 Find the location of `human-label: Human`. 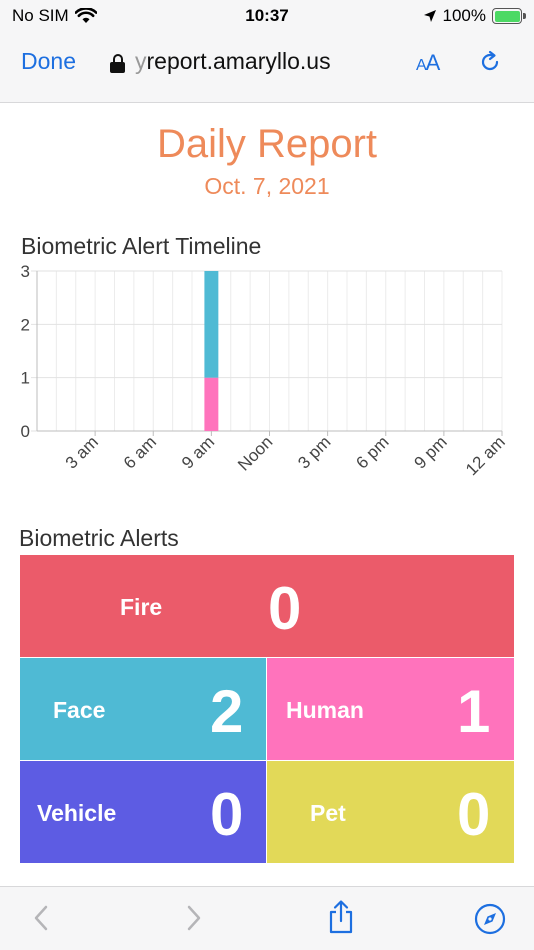

human-label: Human is located at coordinates (325, 710).